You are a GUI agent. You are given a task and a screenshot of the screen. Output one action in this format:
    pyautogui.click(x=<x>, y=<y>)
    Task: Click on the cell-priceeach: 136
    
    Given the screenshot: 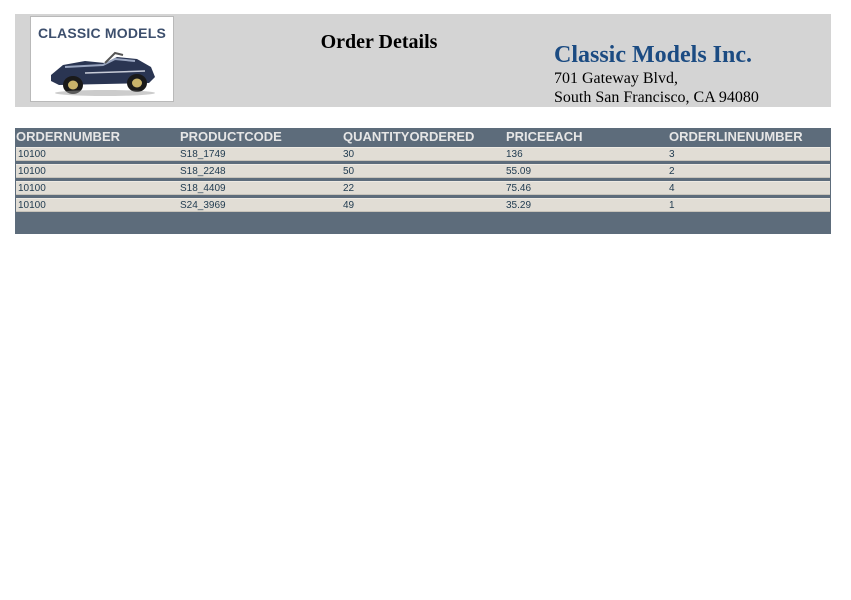 What is the action you would take?
    pyautogui.click(x=514, y=154)
    